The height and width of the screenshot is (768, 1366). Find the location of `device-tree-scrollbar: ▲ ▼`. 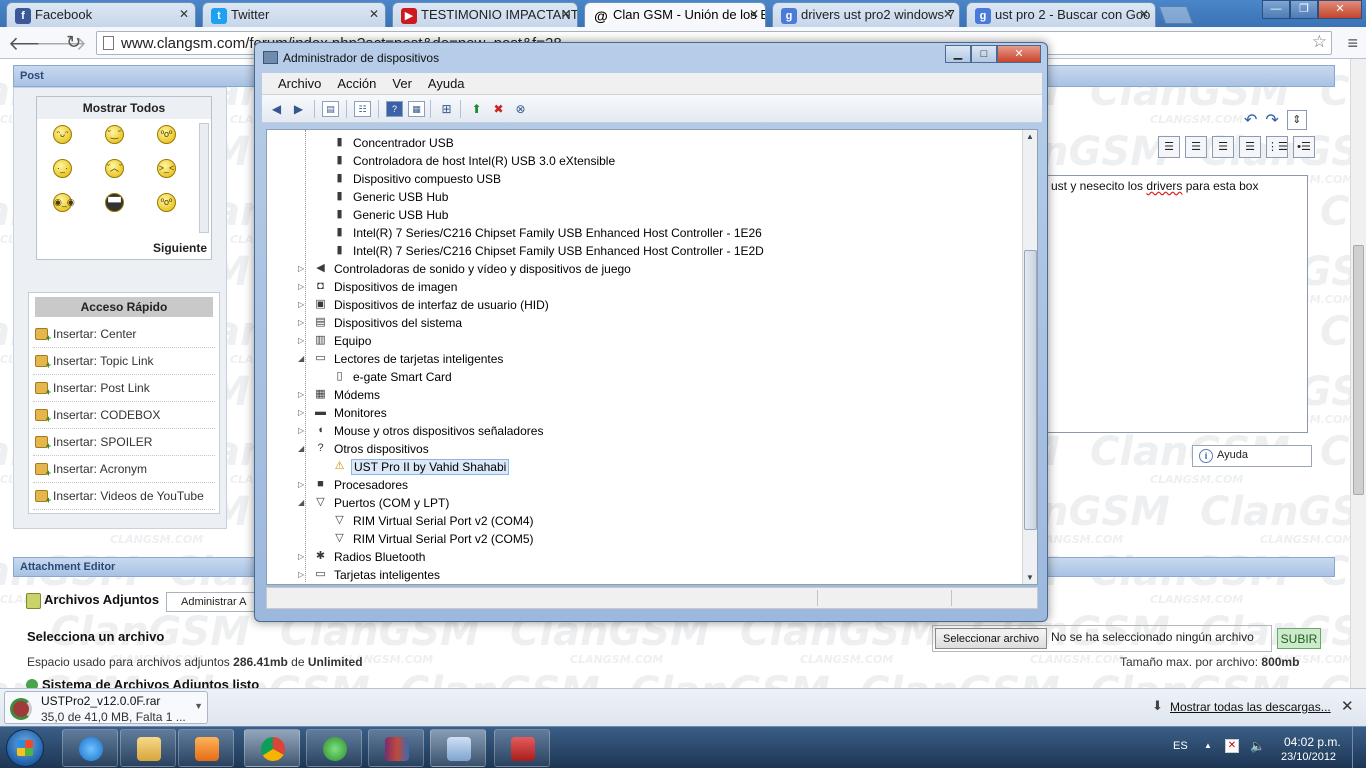

device-tree-scrollbar: ▲ ▼ is located at coordinates (1029, 357).